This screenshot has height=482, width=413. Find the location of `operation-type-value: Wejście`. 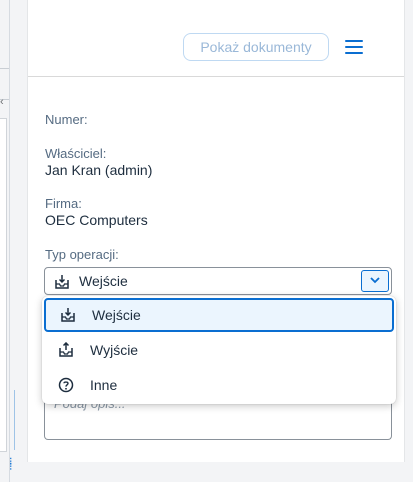

operation-type-value: Wejście is located at coordinates (103, 281).